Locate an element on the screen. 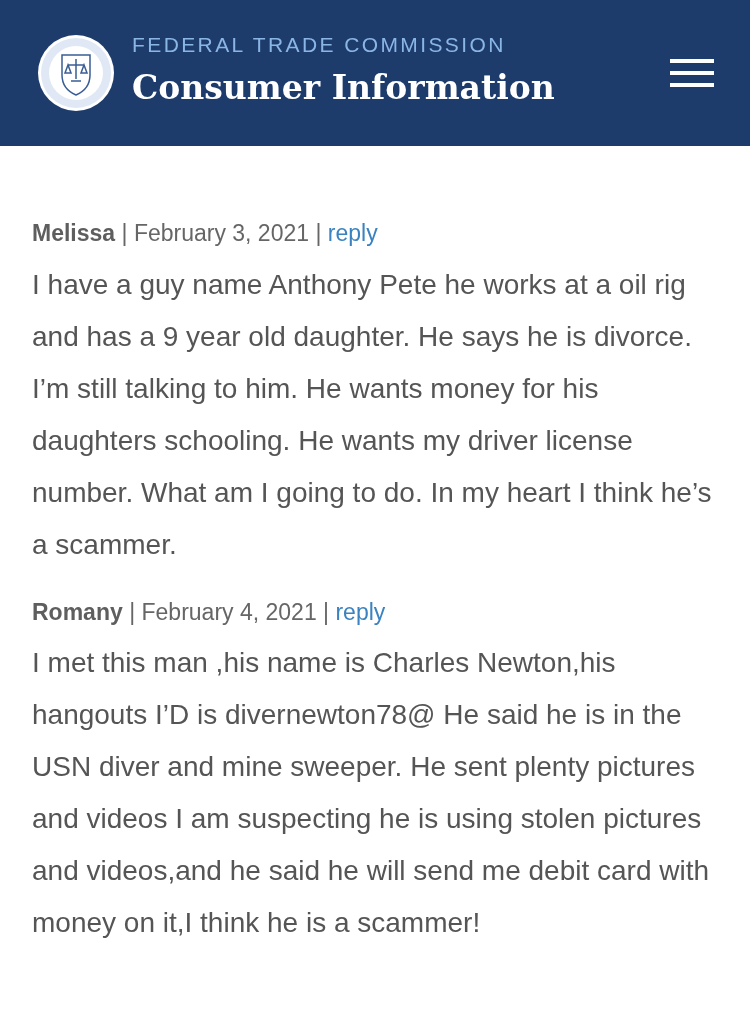  comment-date: February 3, 2021 is located at coordinates (221, 233).